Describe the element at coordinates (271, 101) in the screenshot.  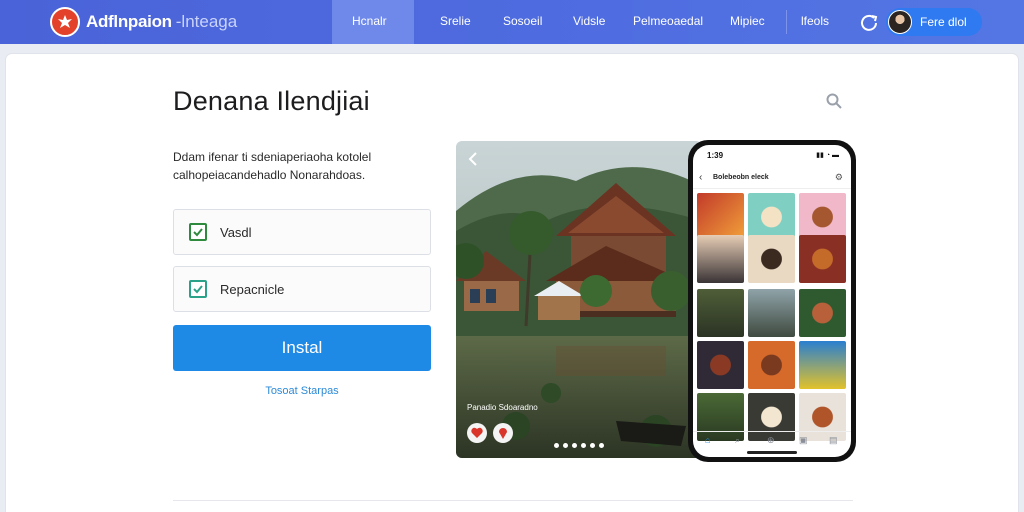
I see `page-title: Denana Ilendjiai` at that location.